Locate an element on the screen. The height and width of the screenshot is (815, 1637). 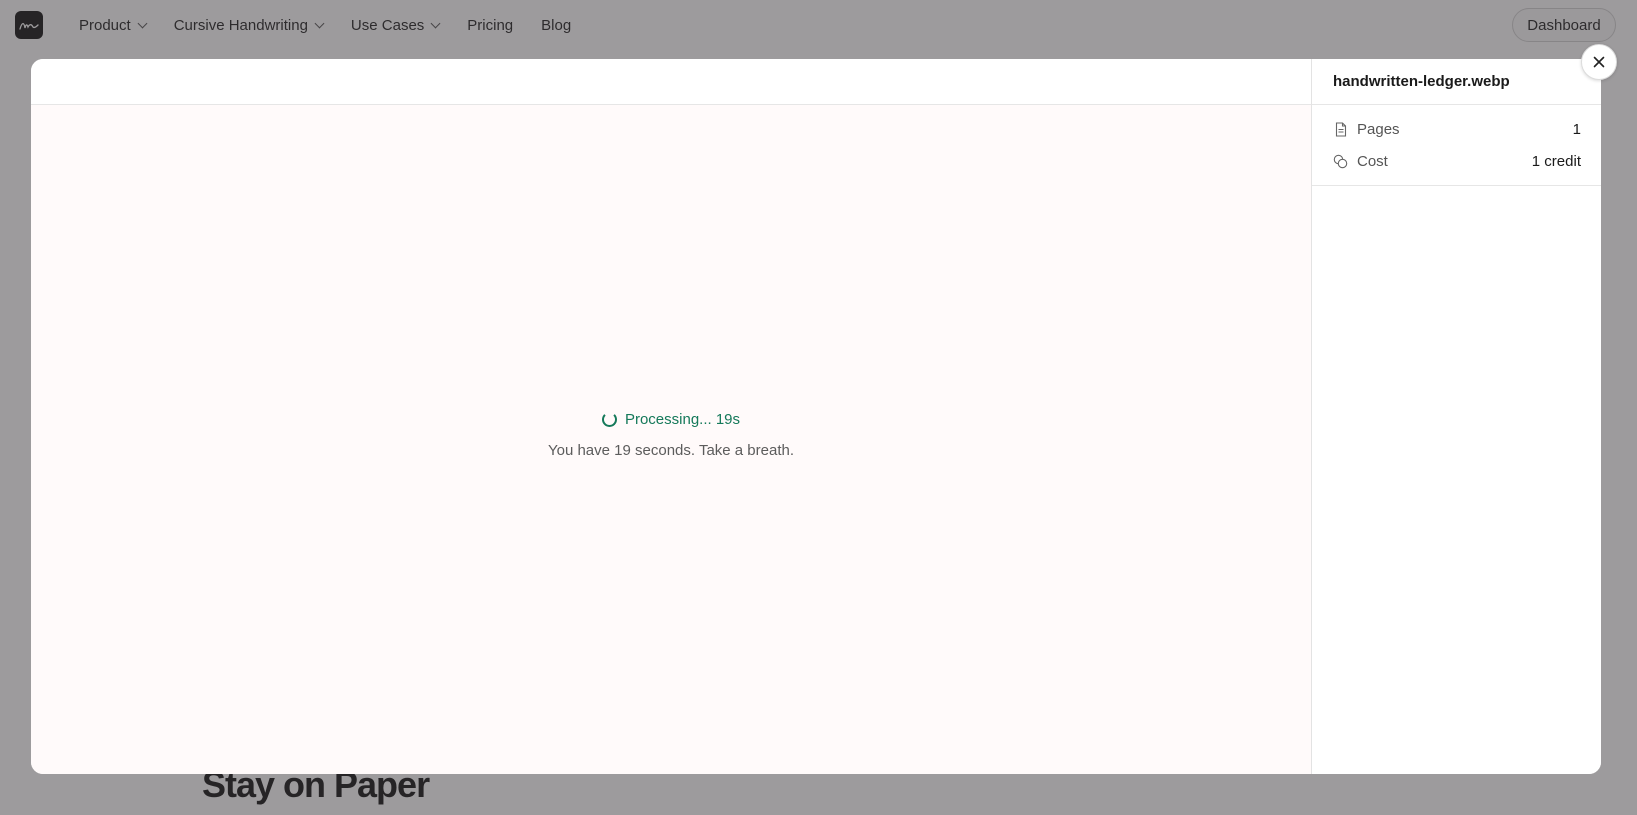
close-button is located at coordinates (1599, 62).